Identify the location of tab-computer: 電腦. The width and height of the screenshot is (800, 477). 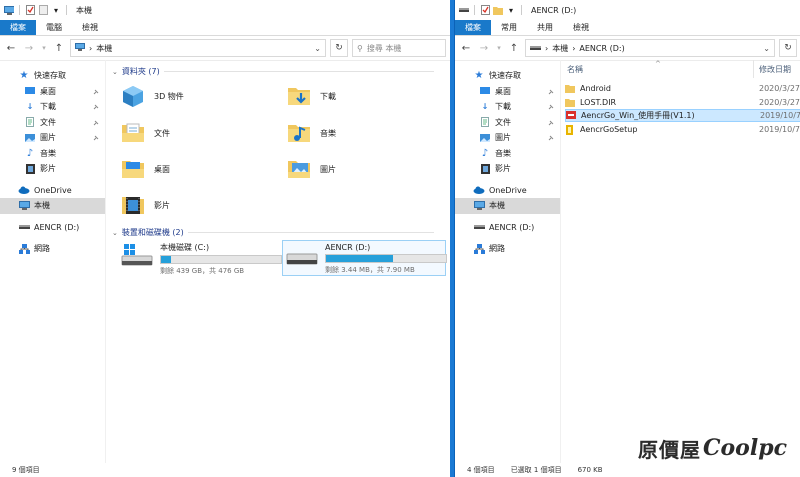
(54, 27).